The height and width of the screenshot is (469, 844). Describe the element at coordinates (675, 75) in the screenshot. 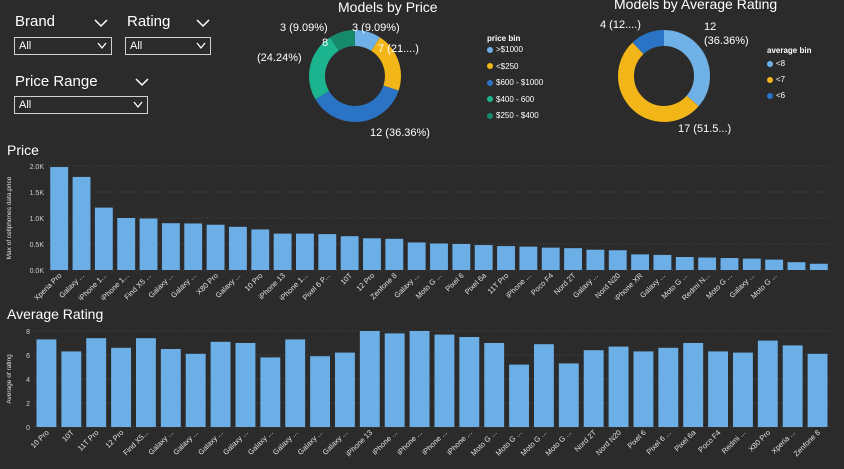

I see `rating-donut-chart: 4 (12....) 12 (36.36%) 17 (51.5...)` at that location.